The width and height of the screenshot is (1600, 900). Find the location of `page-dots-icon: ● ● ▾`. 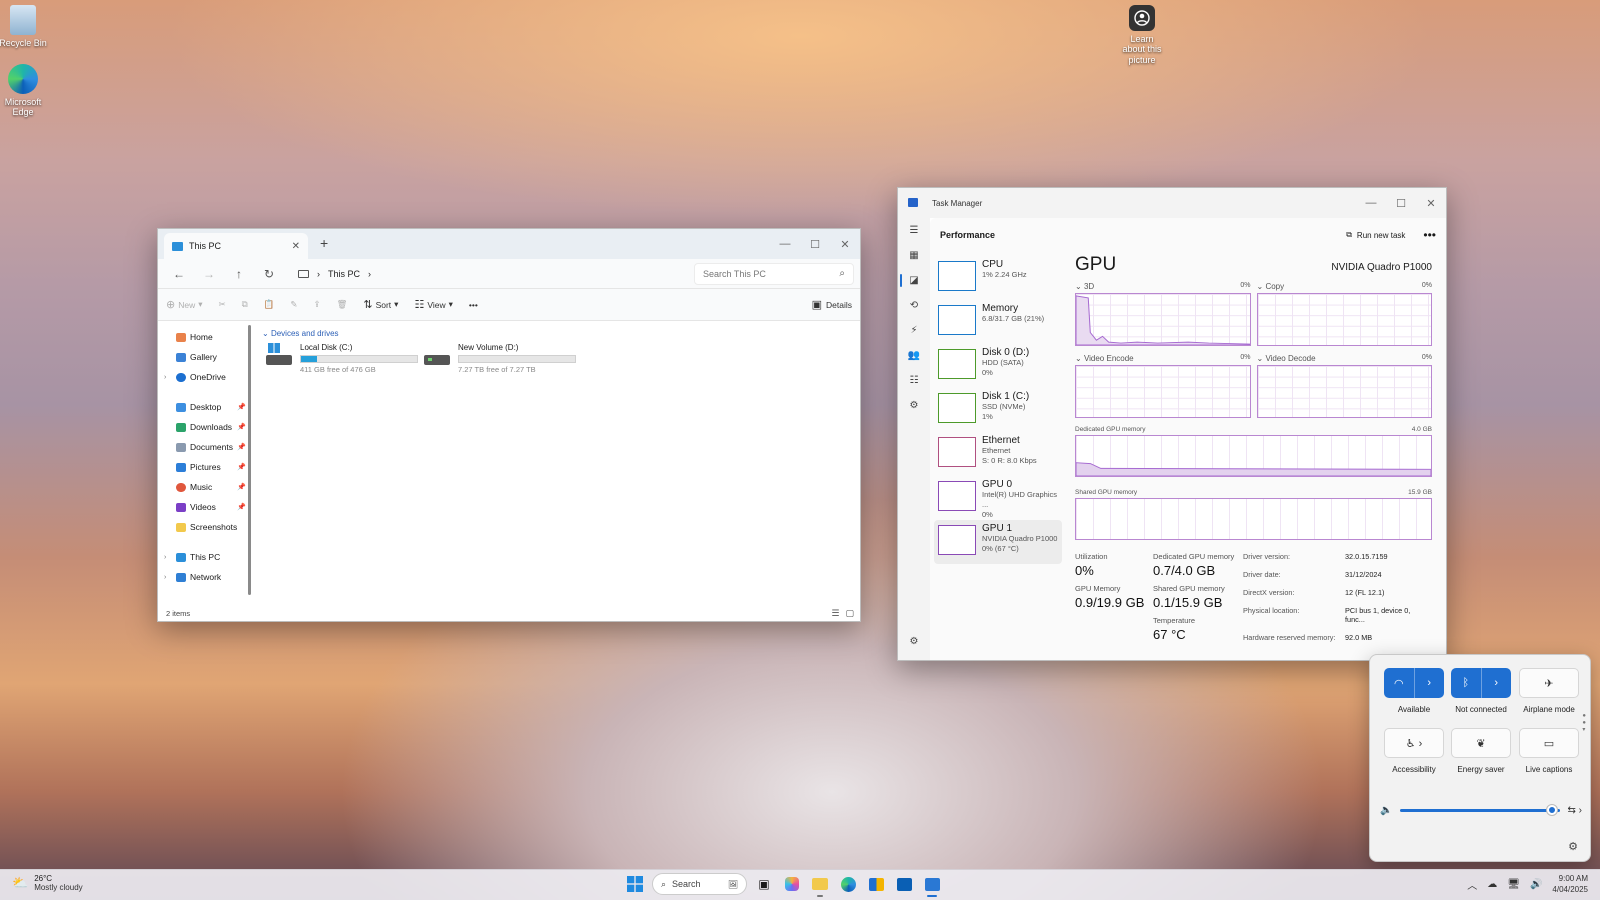

page-dots-icon: ● ● ▾ is located at coordinates (1584, 723).